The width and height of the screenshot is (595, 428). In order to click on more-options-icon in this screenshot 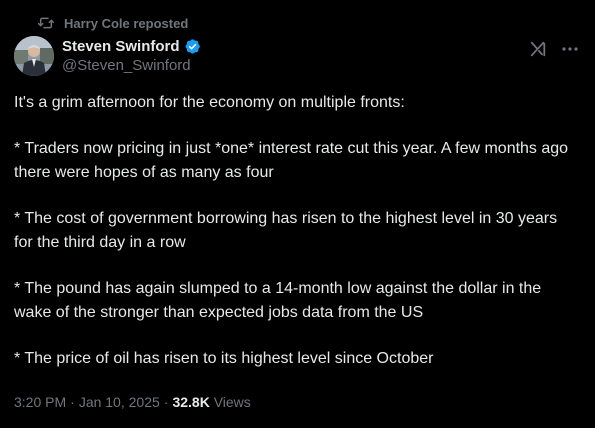, I will do `click(570, 49)`.